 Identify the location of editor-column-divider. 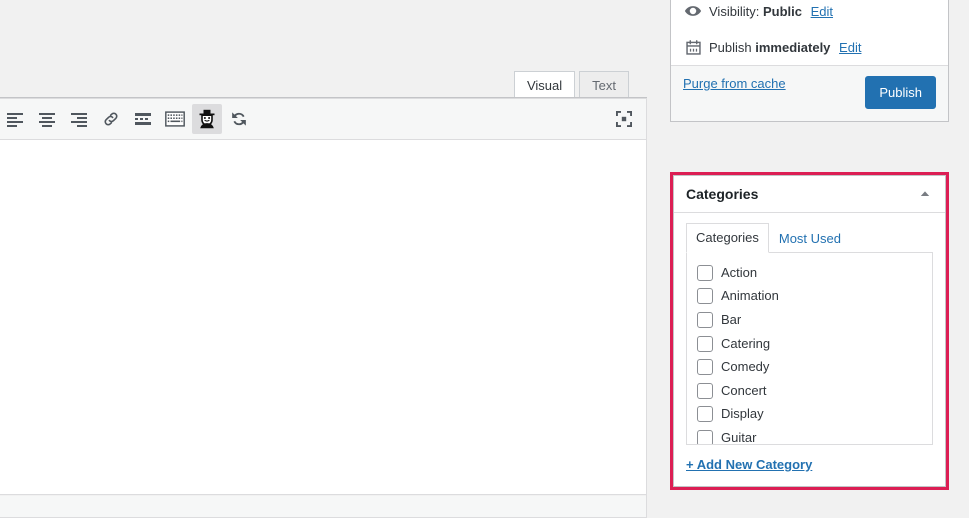
(646, 308).